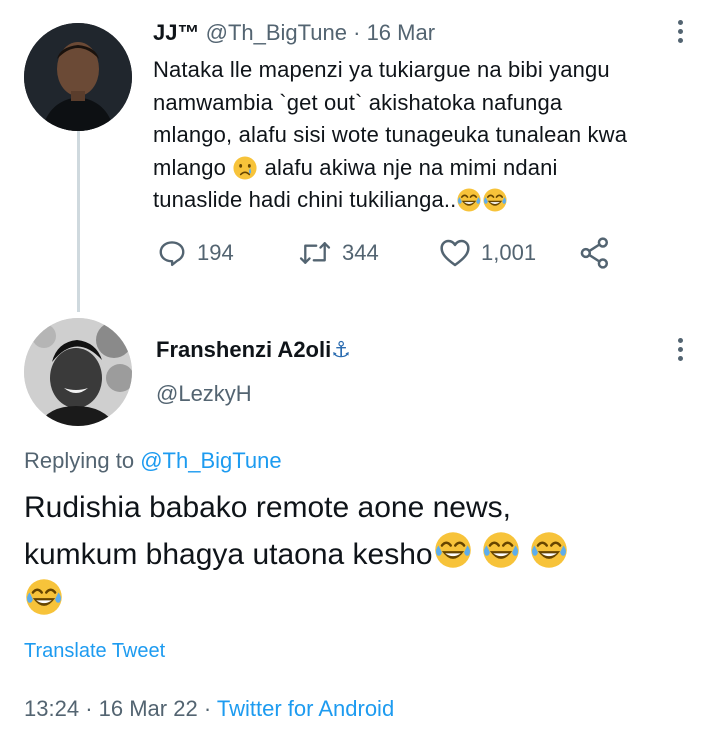  Describe the element at coordinates (276, 32) in the screenshot. I see `author-handle: @Th_BigTune` at that location.